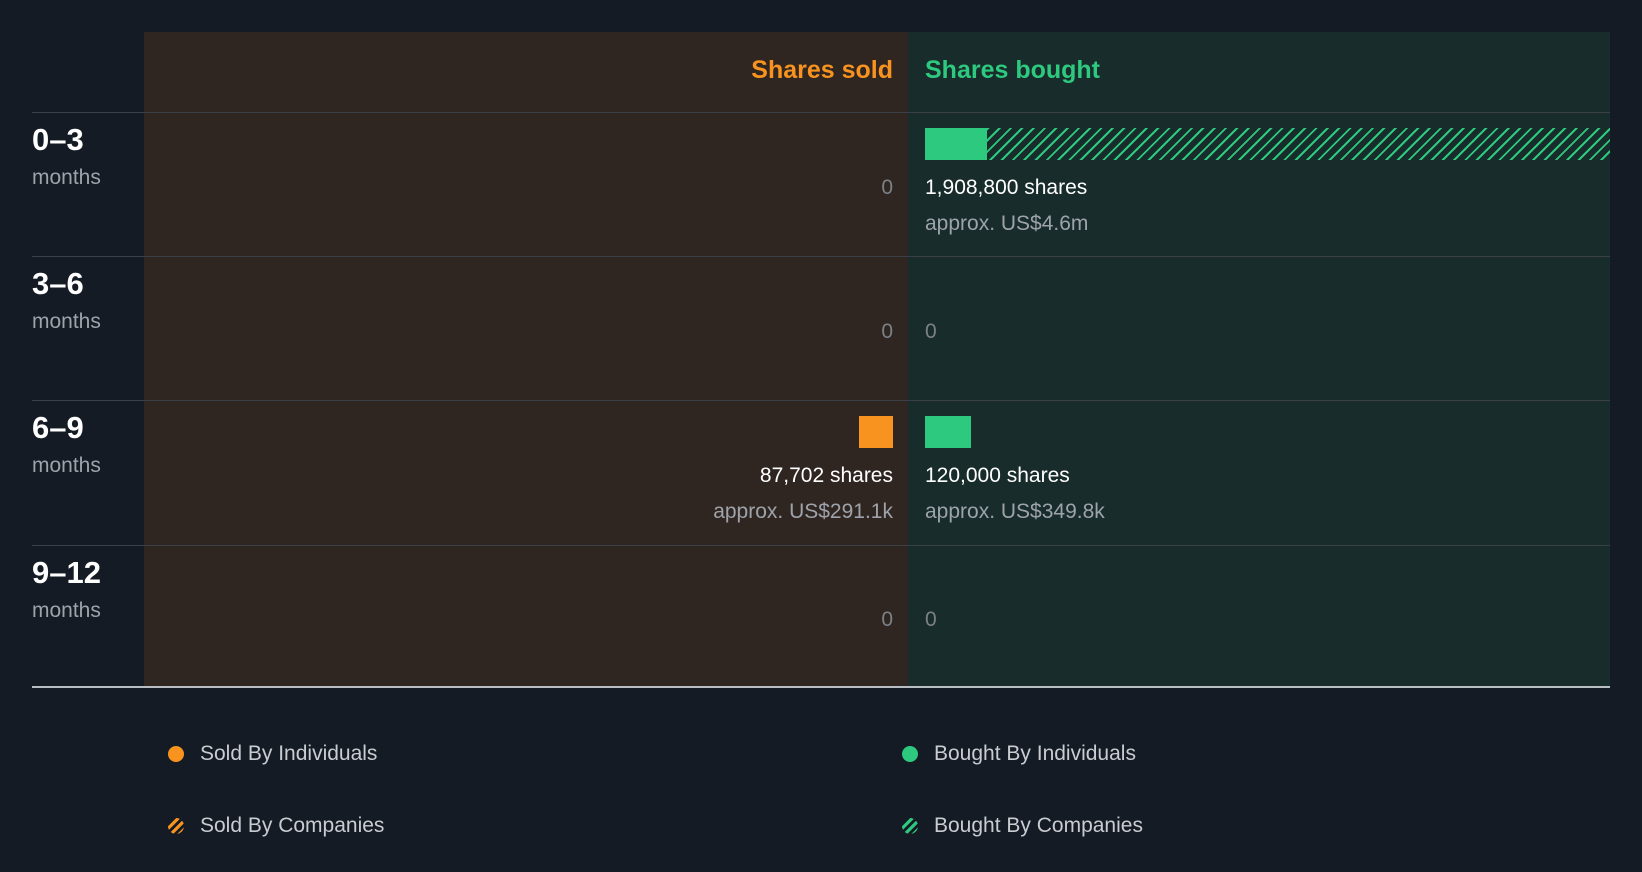 Image resolution: width=1642 pixels, height=872 pixels. I want to click on shares-bought-header: Shares bought, so click(1013, 70).